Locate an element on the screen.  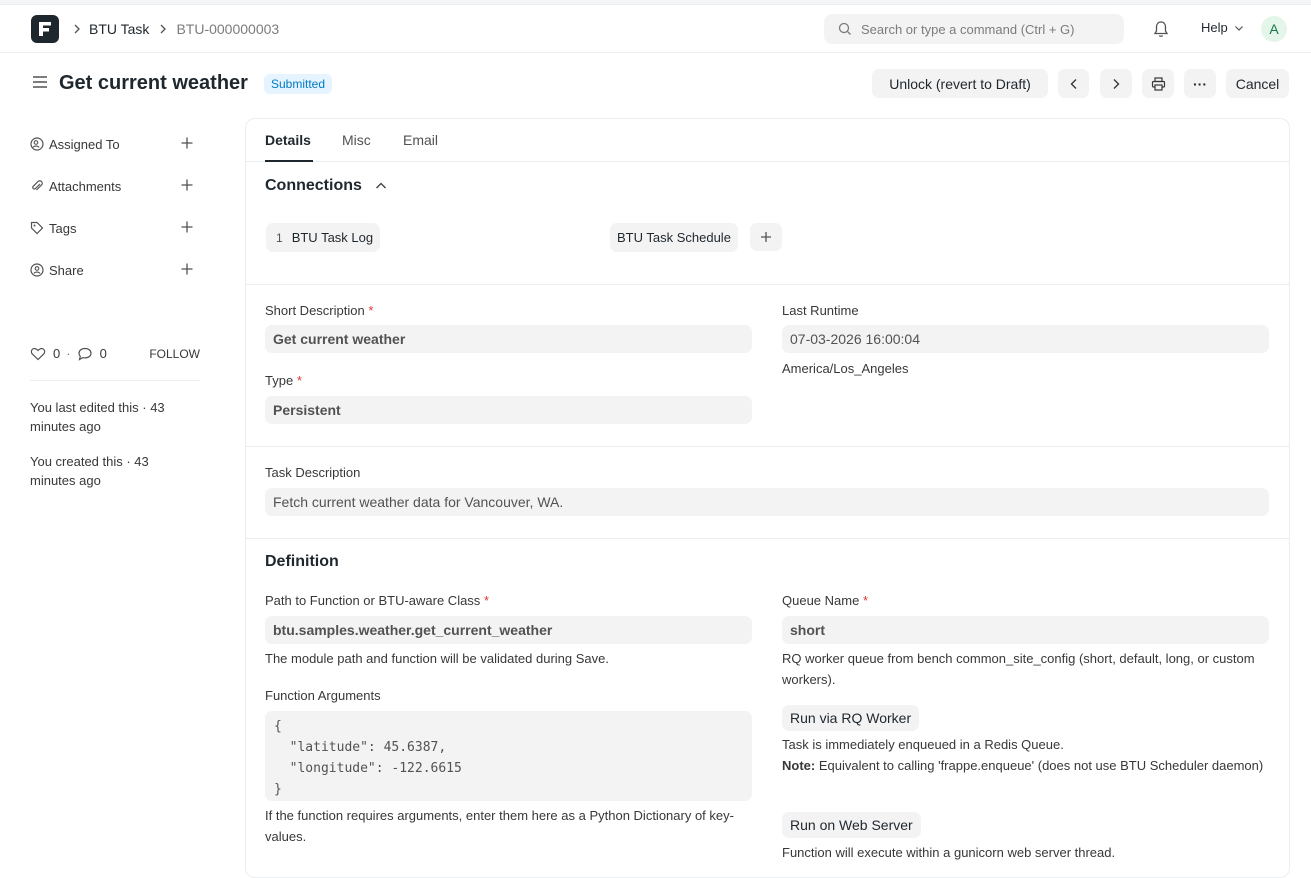
timezone-text: America/Los_Angeles is located at coordinates (845, 368).